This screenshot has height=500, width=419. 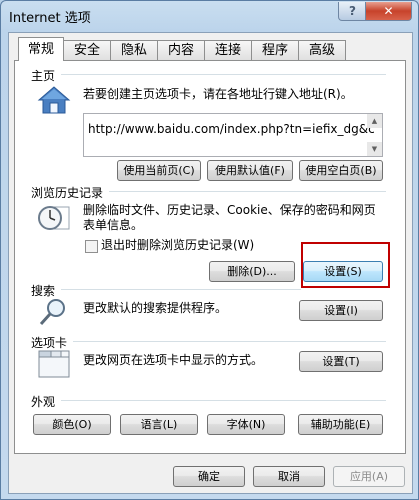 What do you see at coordinates (247, 191) in the screenshot?
I see `history-divider` at bounding box center [247, 191].